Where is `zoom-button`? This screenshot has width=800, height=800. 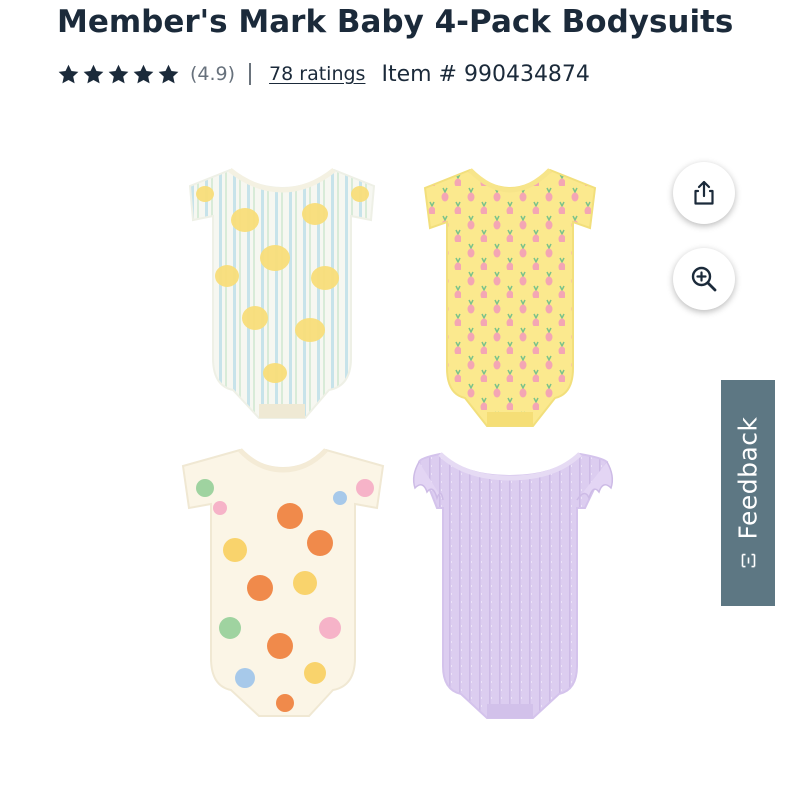 zoom-button is located at coordinates (704, 279).